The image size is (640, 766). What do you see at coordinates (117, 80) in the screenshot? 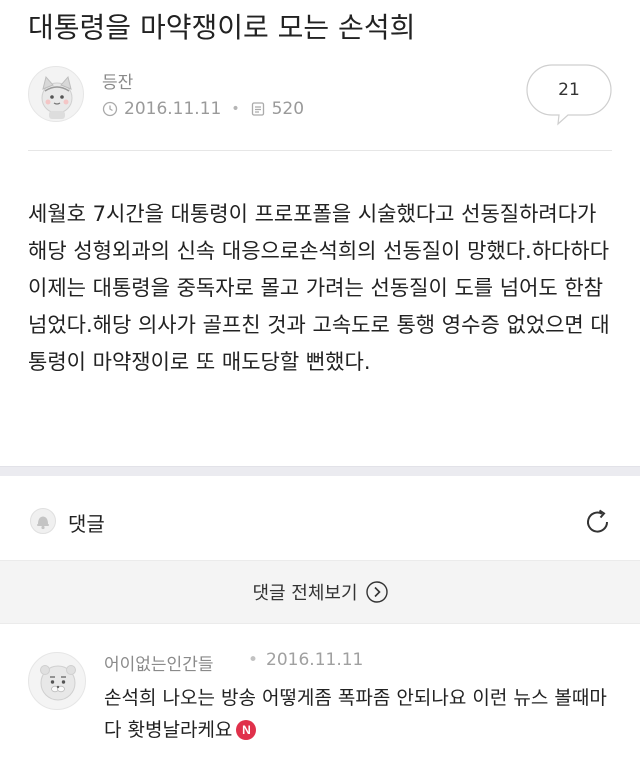
I see `author-name: 등잔` at bounding box center [117, 80].